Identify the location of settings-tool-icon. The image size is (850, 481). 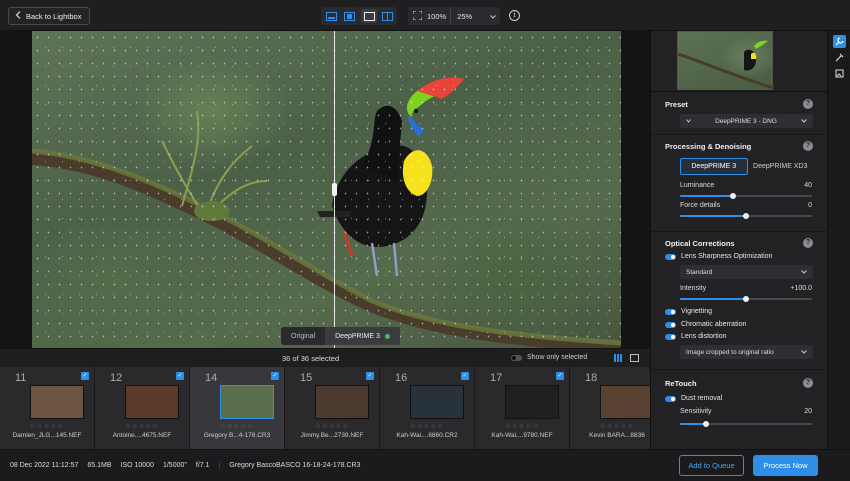
(839, 41).